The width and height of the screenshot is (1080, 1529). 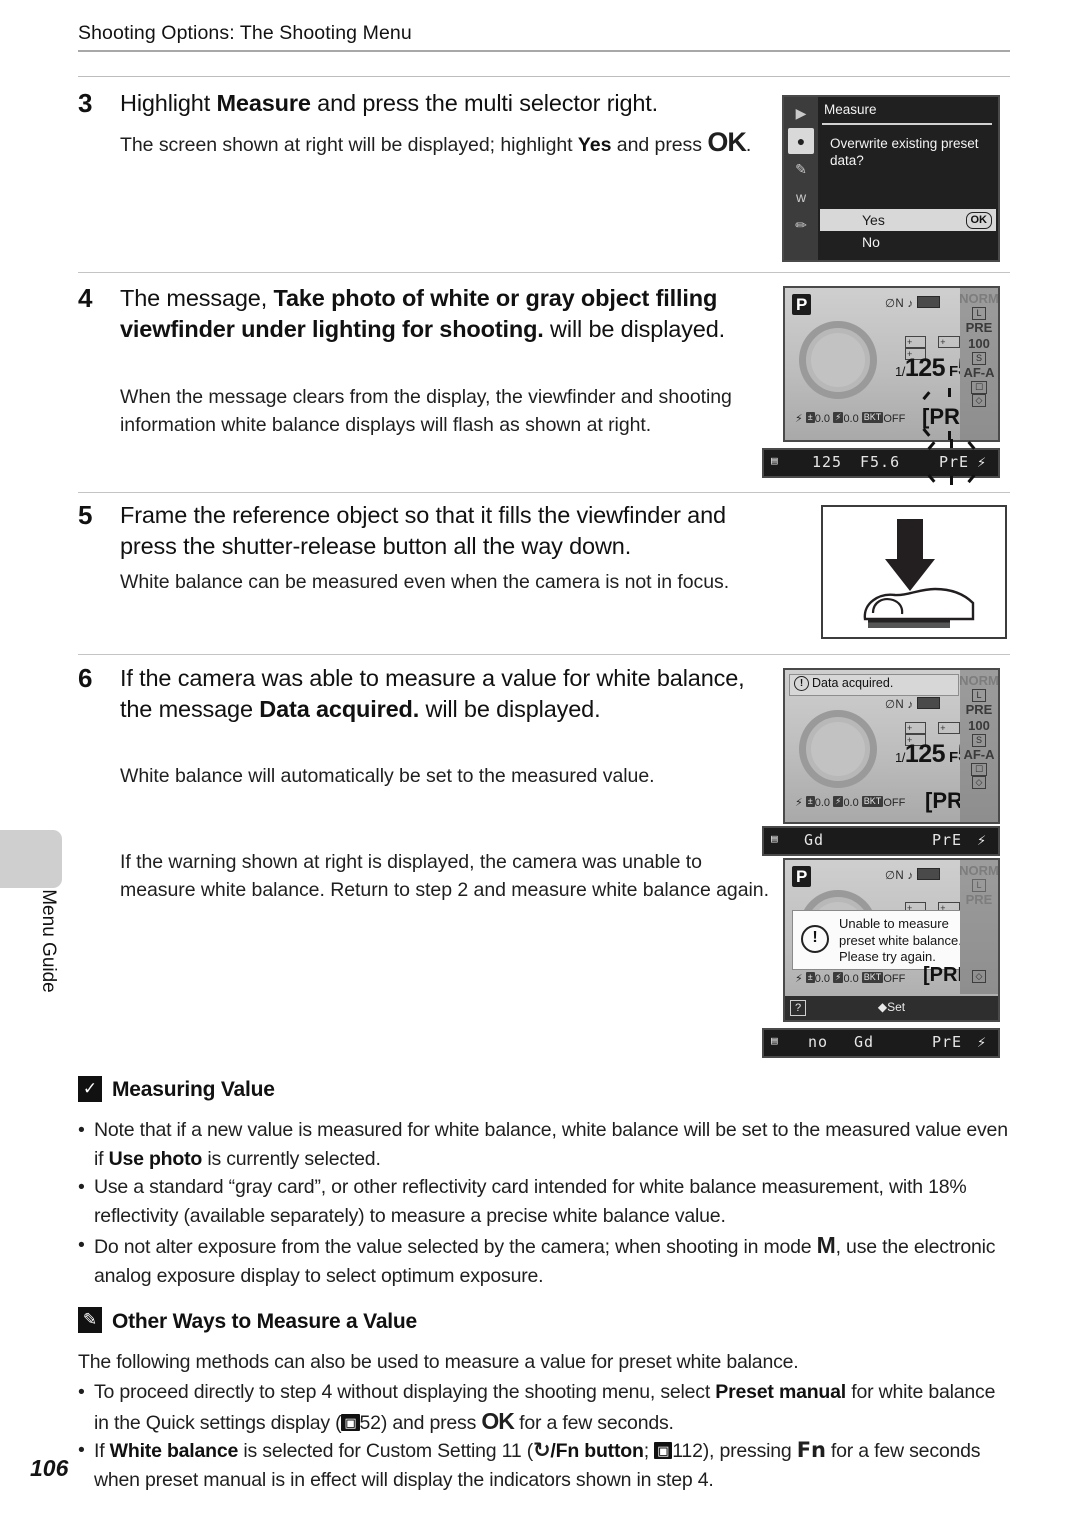 I want to click on focus-point-icon: +, so click(x=949, y=342).